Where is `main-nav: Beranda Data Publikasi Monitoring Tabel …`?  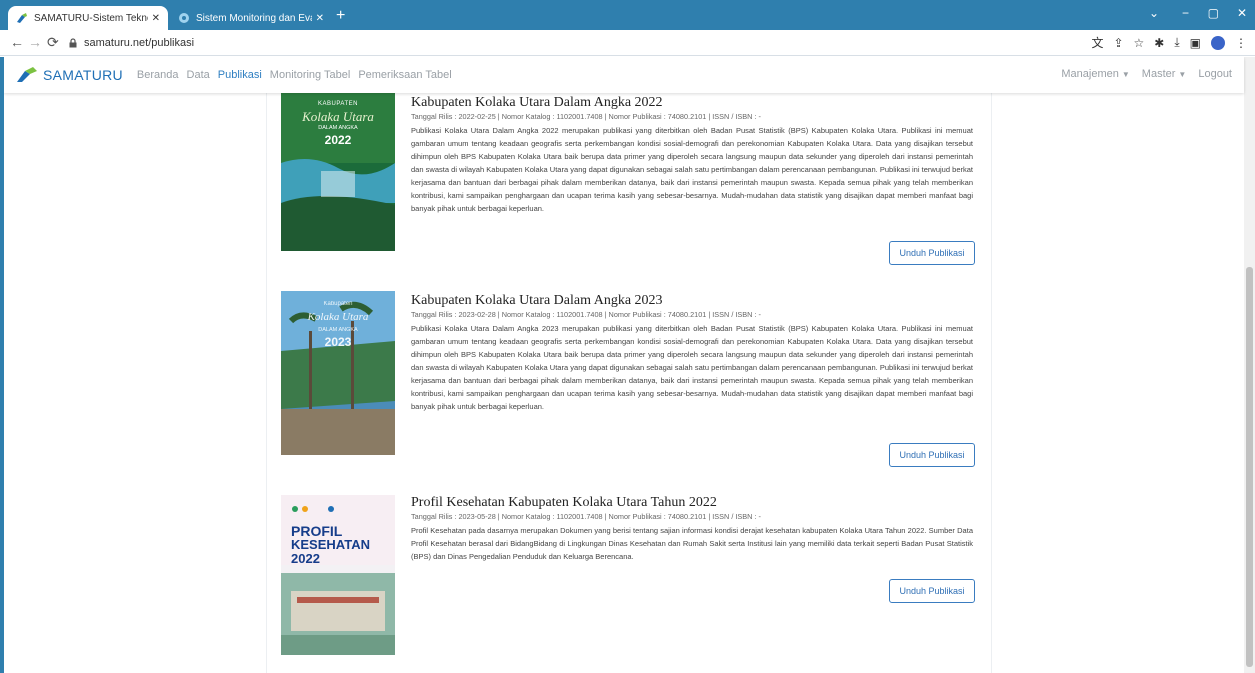
main-nav: Beranda Data Publikasi Monitoring Tabel … is located at coordinates (294, 75).